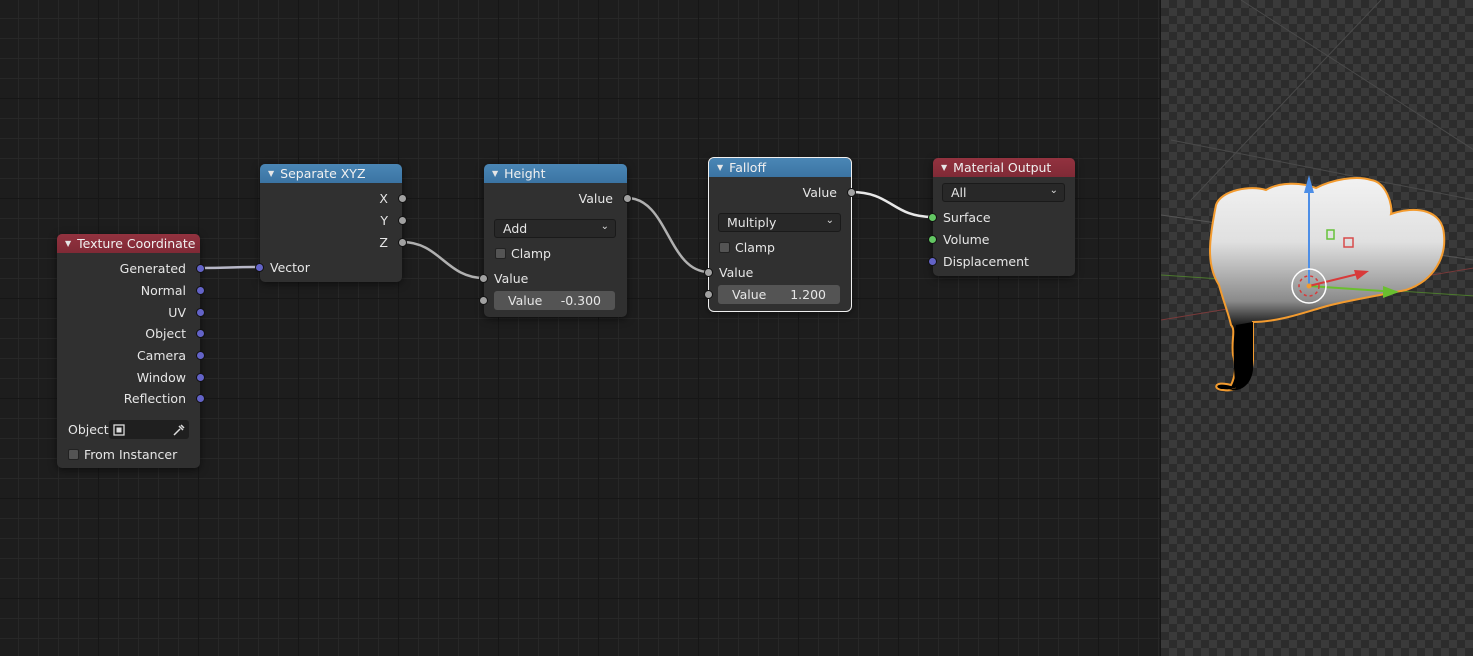 This screenshot has width=1473, height=656. I want to click on operation-value: Add, so click(515, 228).